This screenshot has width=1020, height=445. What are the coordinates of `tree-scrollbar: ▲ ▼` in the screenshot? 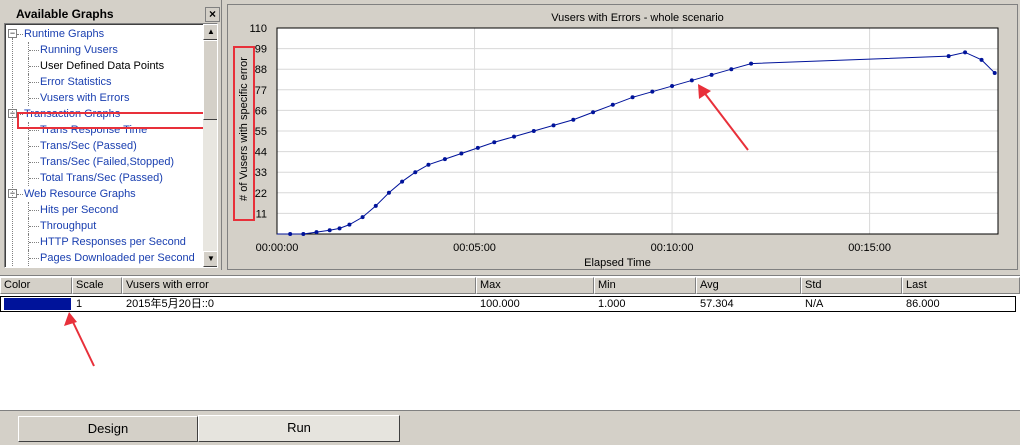 It's located at (210, 145).